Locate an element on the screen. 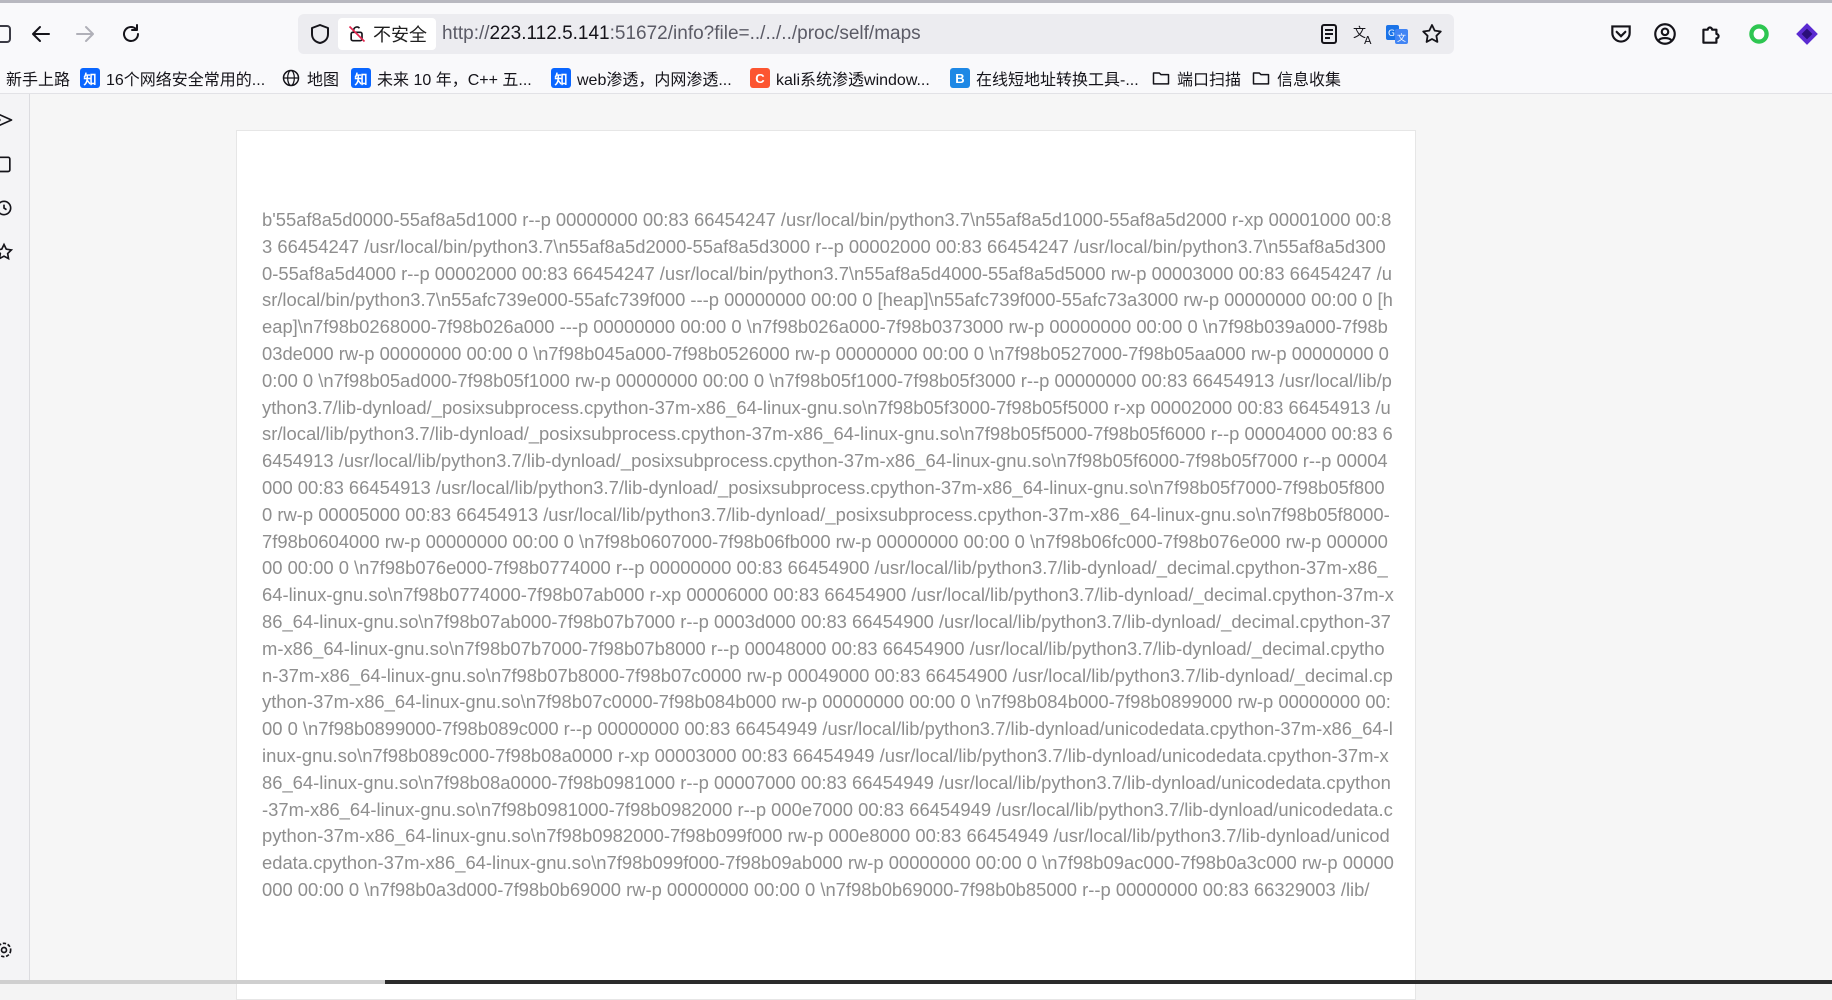 The height and width of the screenshot is (1000, 1832). url-host: 223.112.5.141 is located at coordinates (549, 33).